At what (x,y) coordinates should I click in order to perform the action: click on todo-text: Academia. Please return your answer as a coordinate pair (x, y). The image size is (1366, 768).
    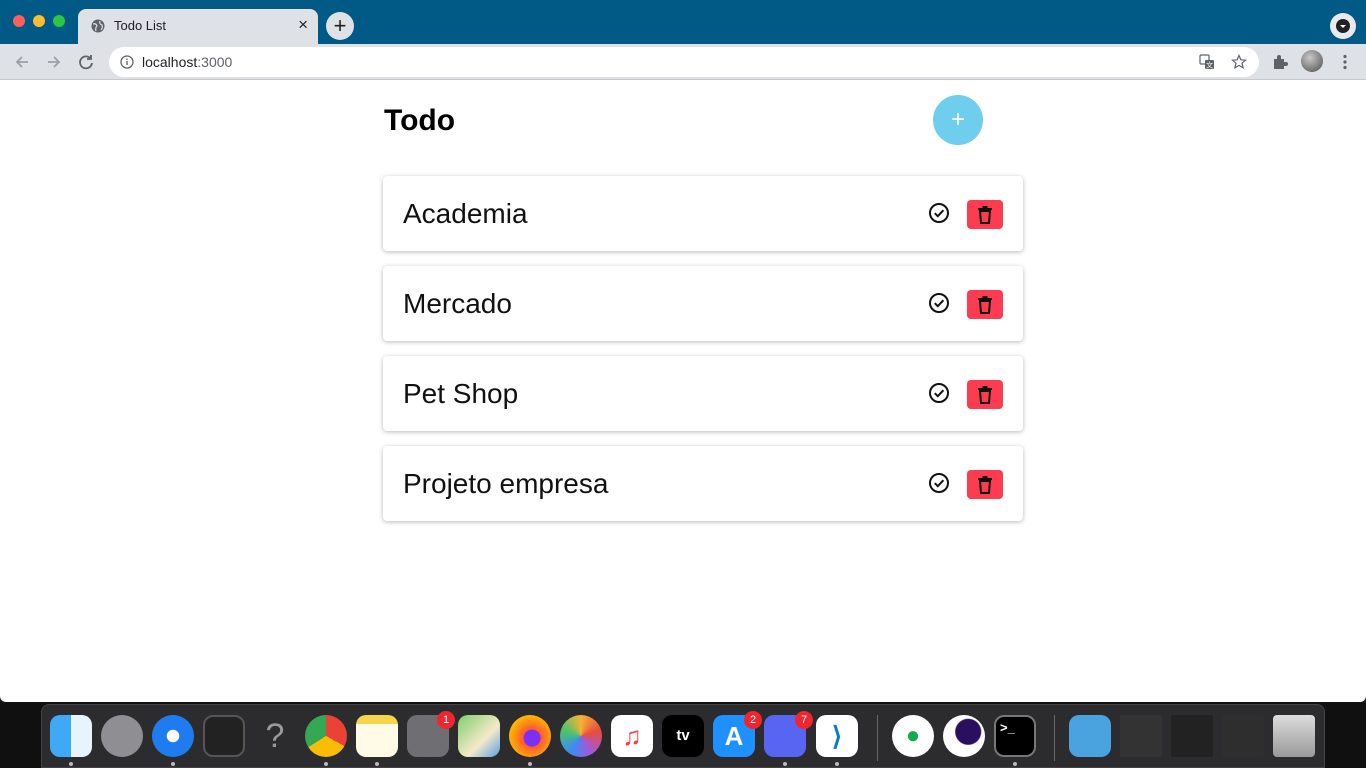
    Looking at the image, I should click on (465, 213).